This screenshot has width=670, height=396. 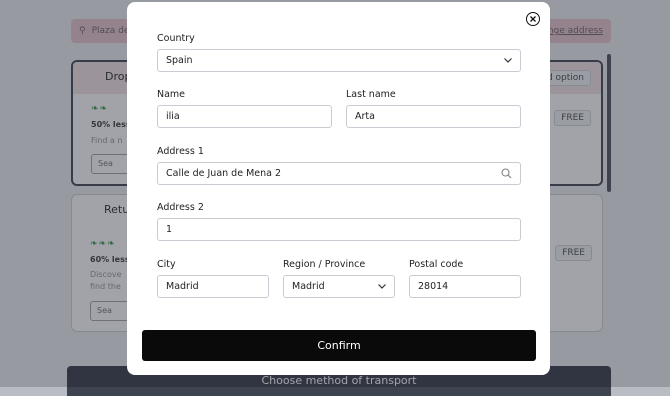 I want to click on address1-label: Address 1, so click(x=180, y=151).